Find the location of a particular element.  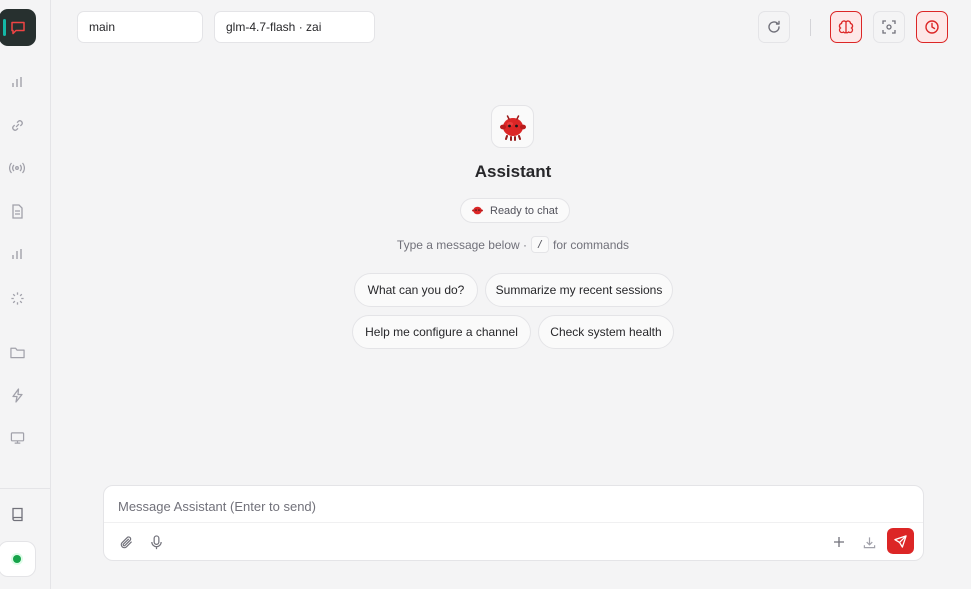

connection-status is located at coordinates (18, 559).